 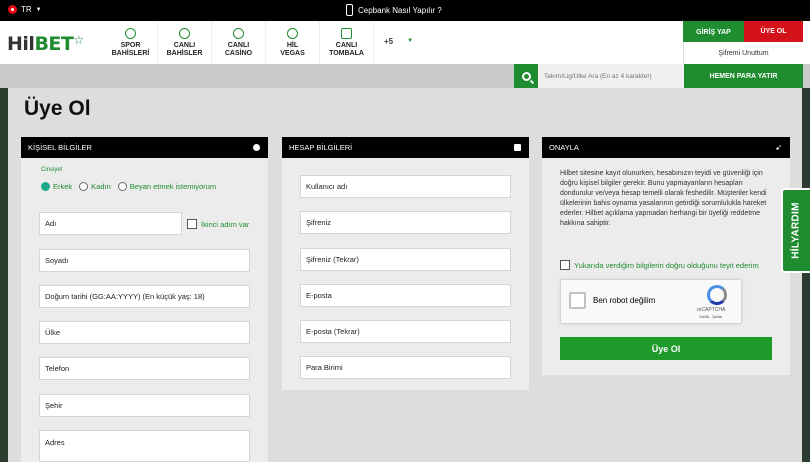 I want to click on paper-plane-icon: ➹, so click(x=778, y=147).